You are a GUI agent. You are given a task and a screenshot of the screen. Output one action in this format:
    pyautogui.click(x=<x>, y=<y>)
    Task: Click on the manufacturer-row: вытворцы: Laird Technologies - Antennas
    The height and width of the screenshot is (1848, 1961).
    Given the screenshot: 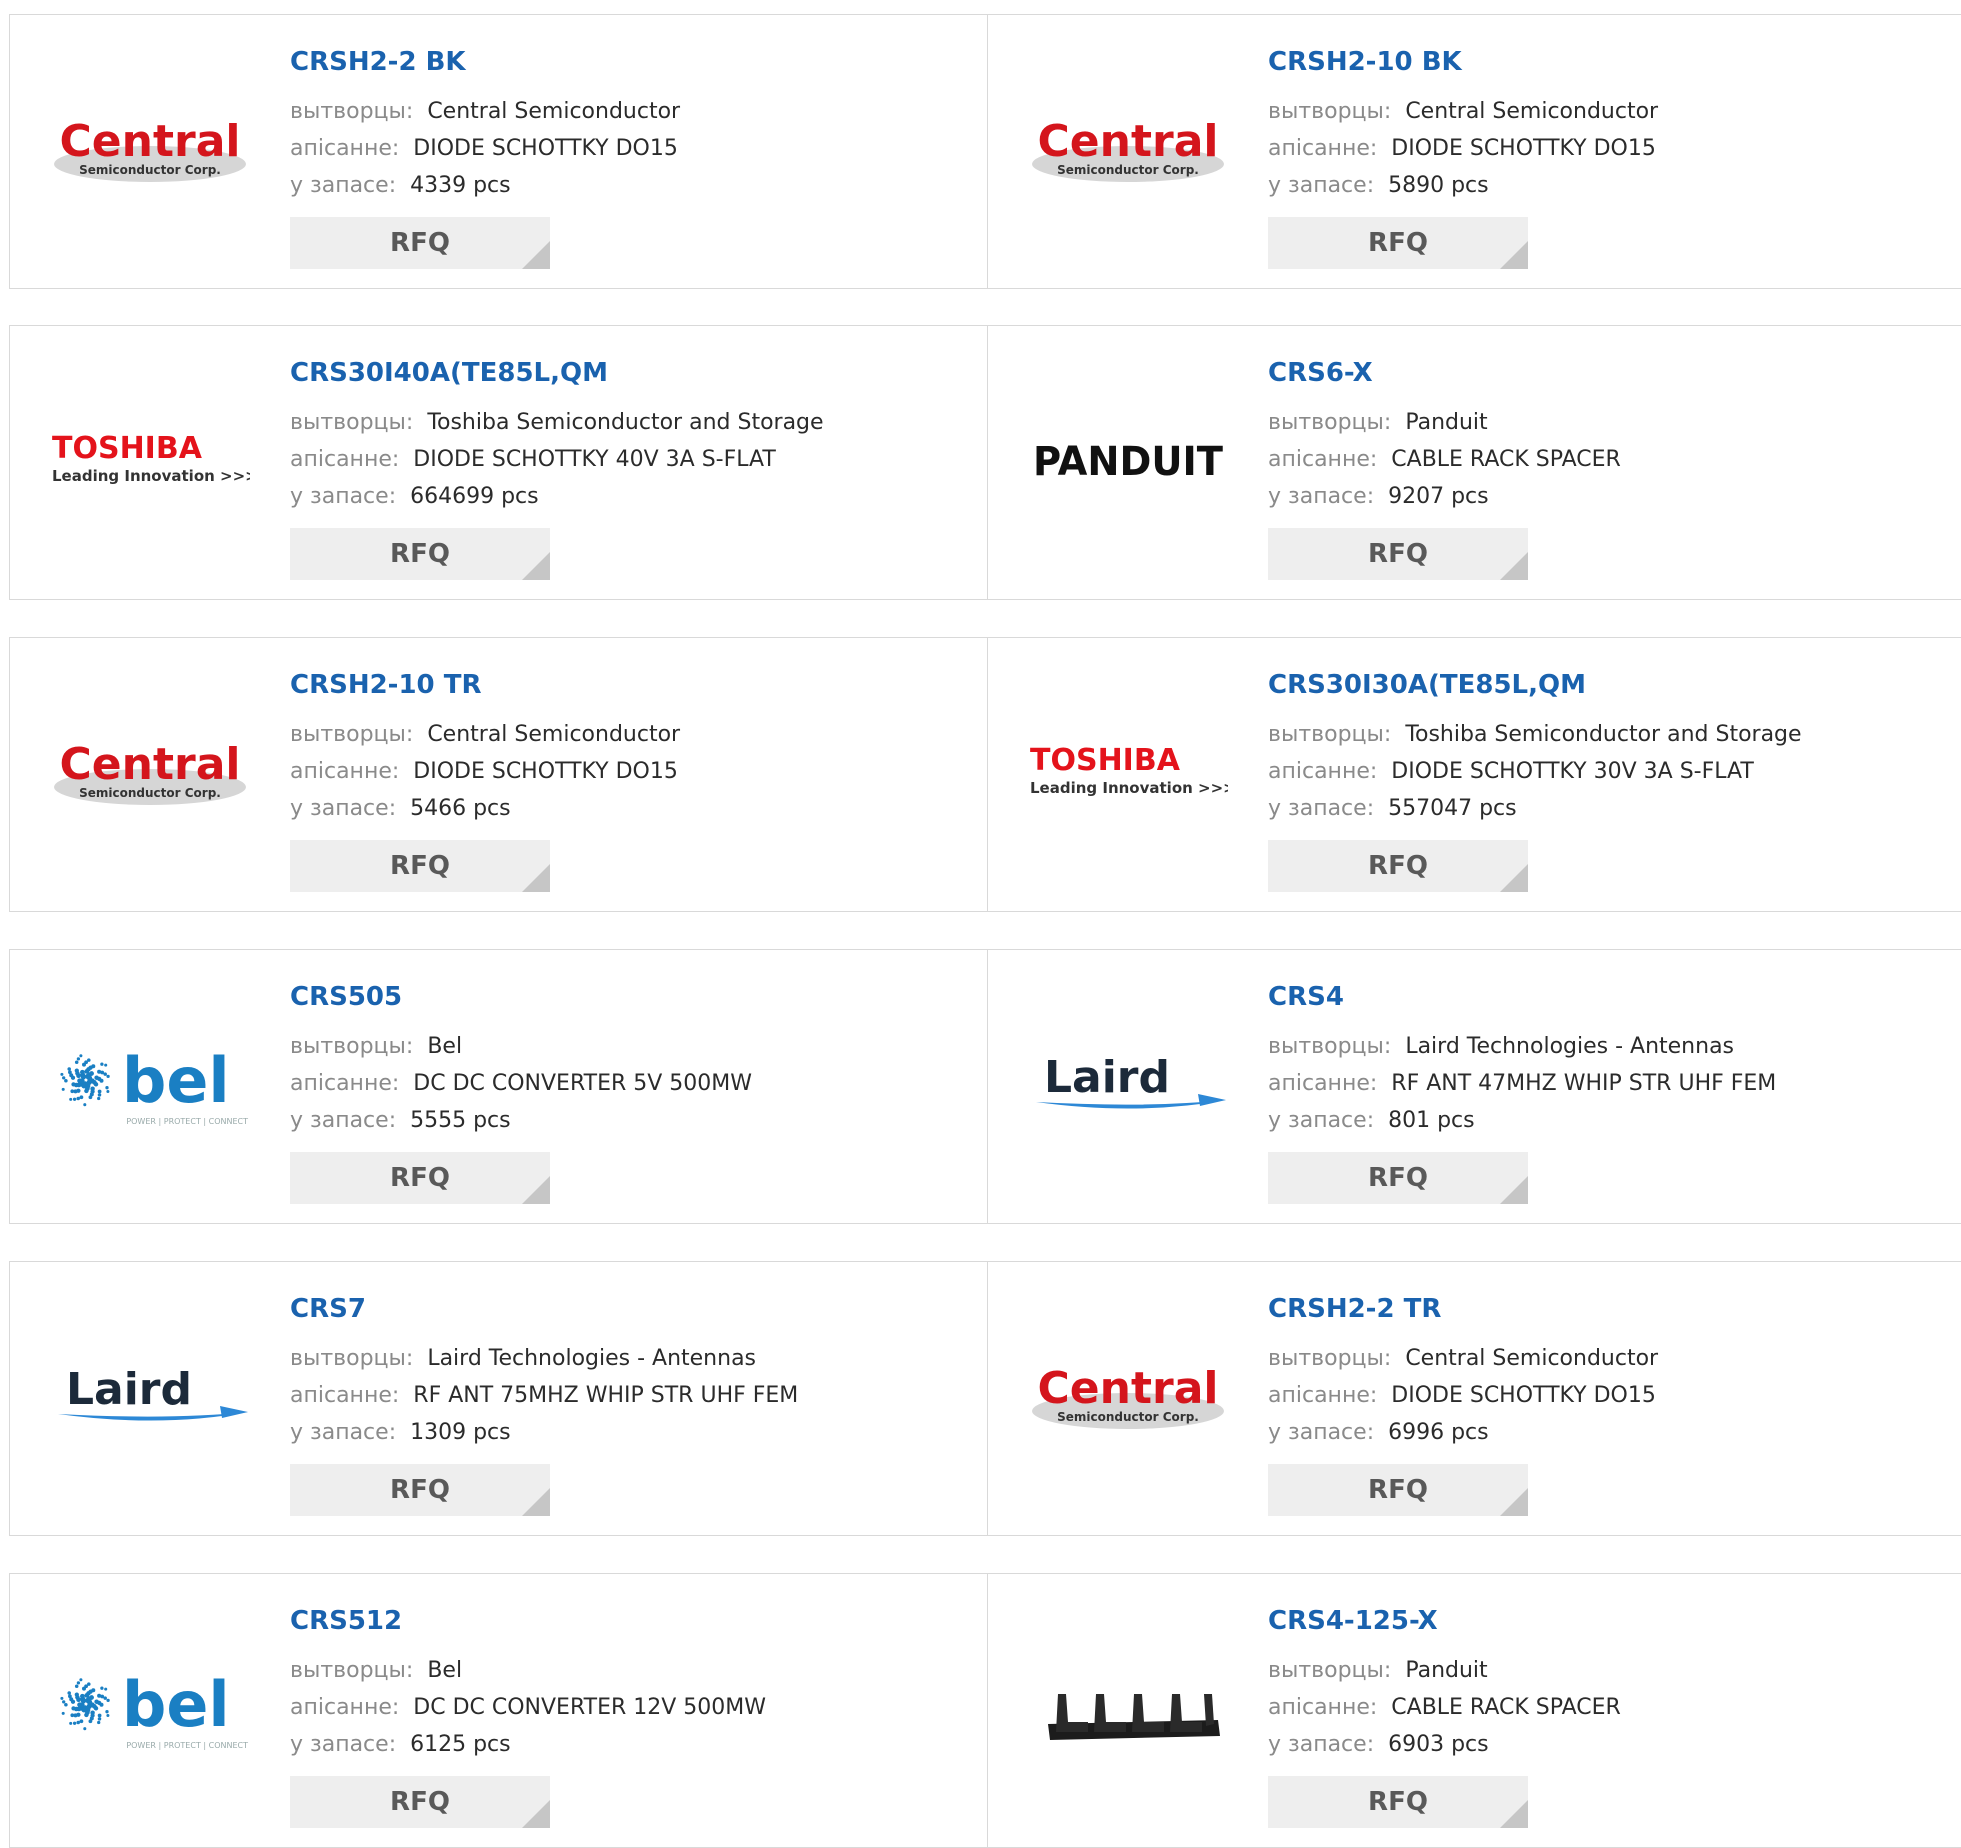 What is the action you would take?
    pyautogui.click(x=523, y=1358)
    